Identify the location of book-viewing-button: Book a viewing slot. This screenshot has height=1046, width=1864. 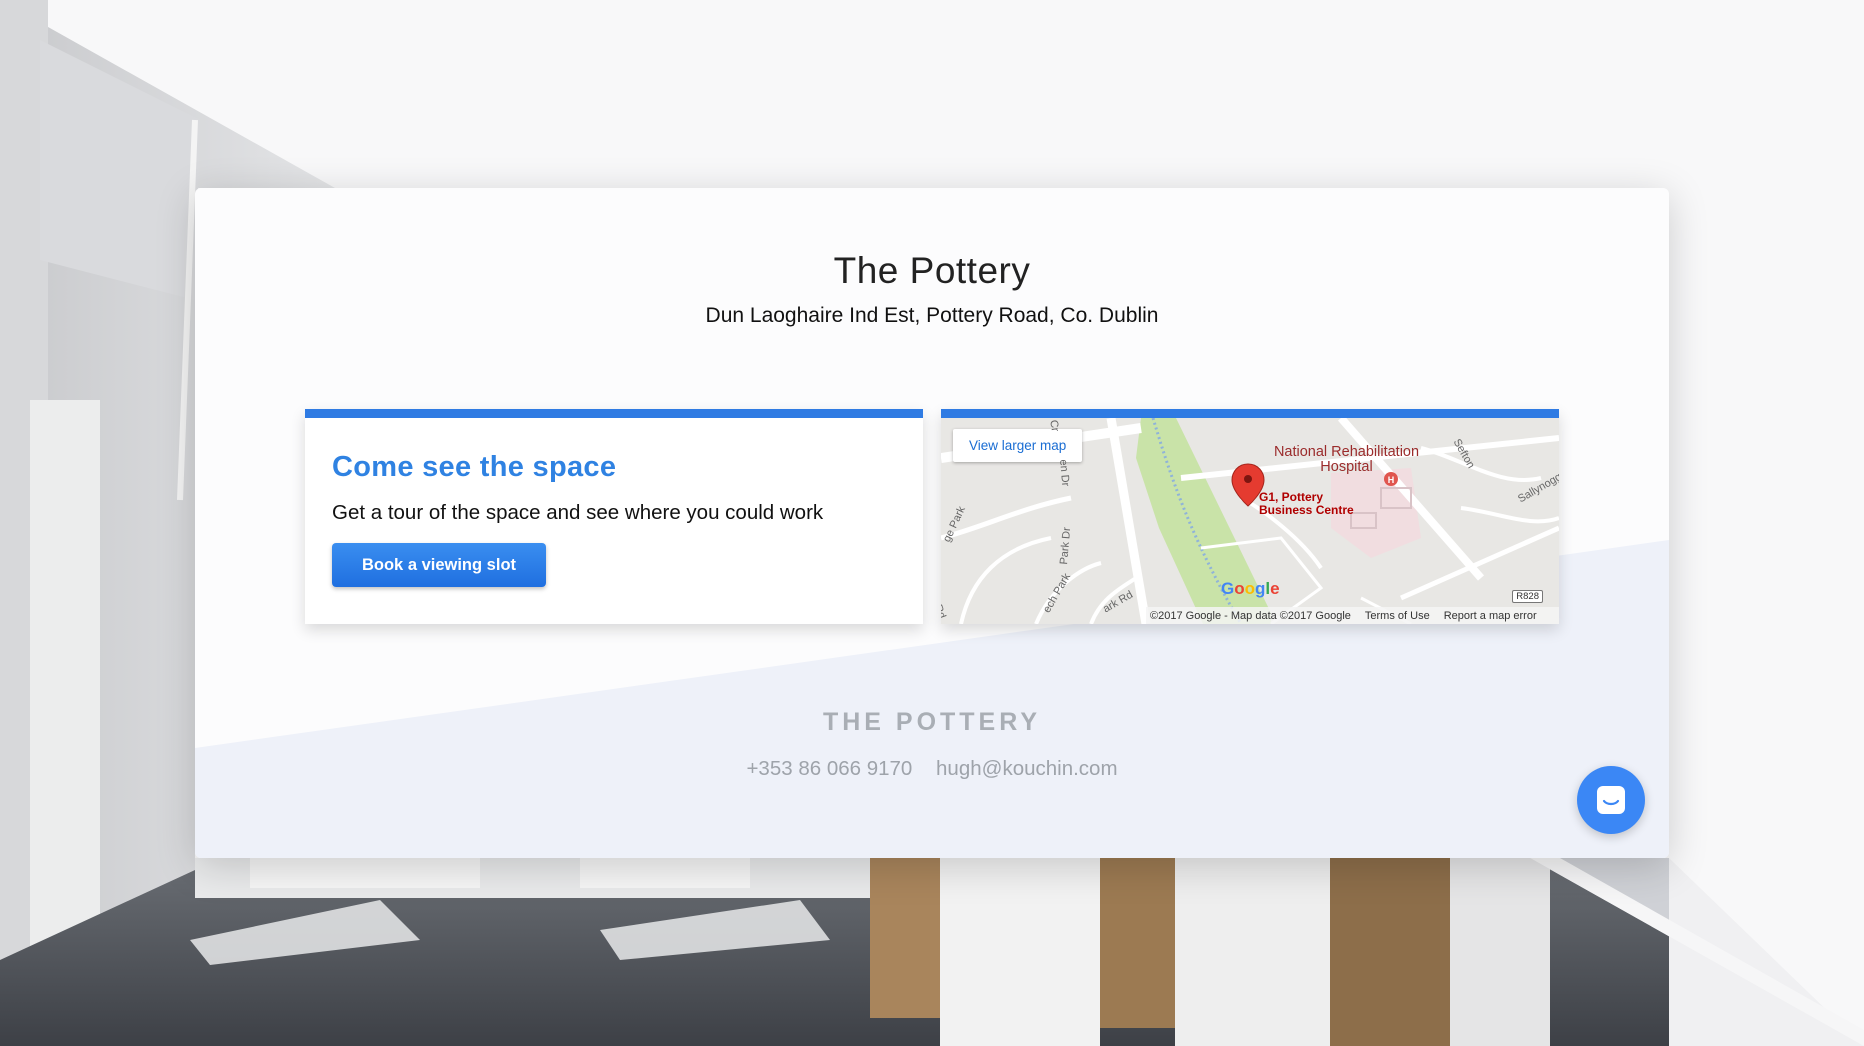
(439, 565).